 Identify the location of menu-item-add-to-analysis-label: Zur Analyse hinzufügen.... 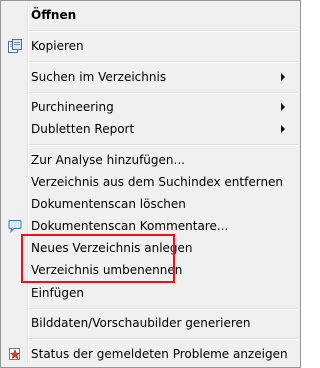
(108, 160).